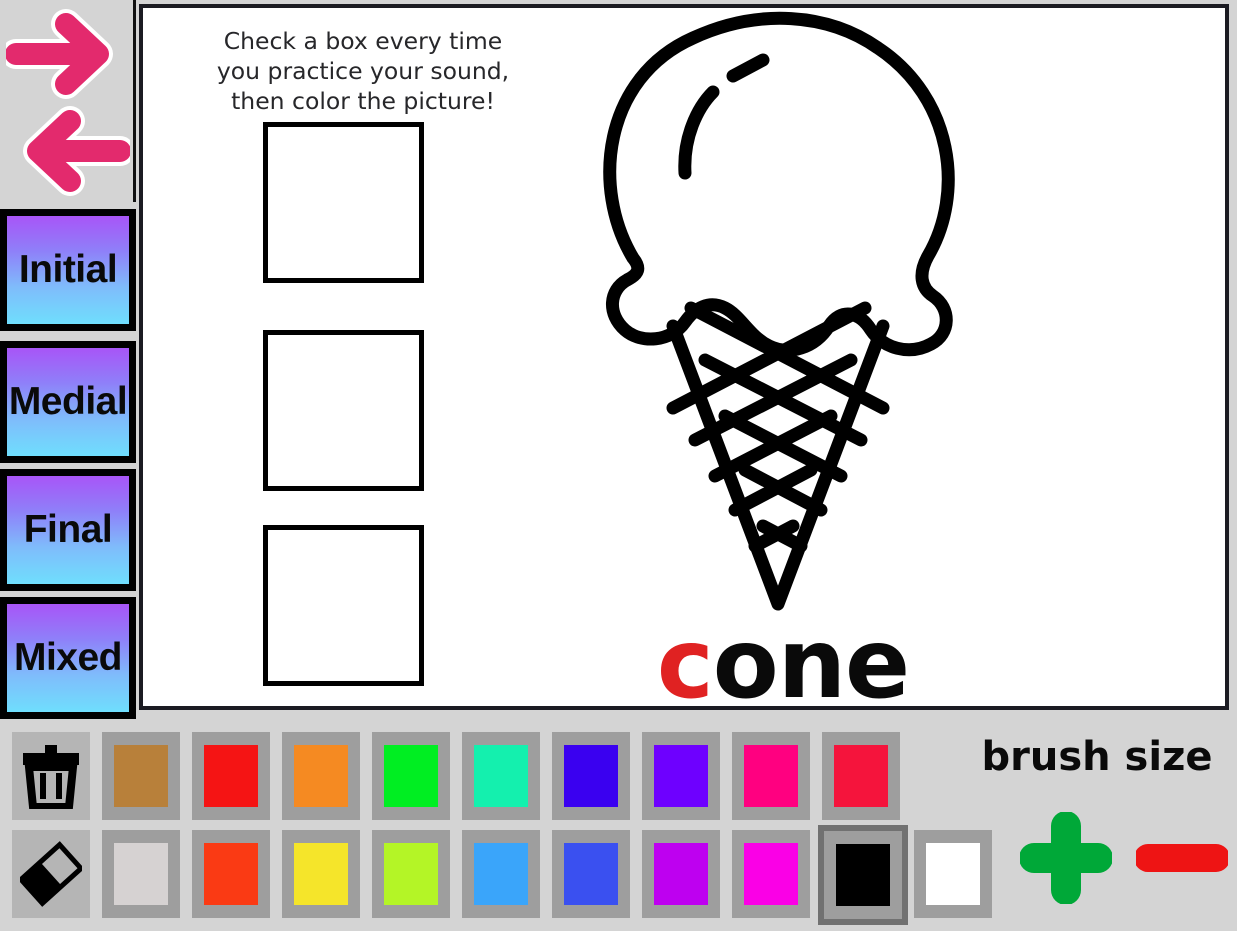 This screenshot has width=1237, height=931. I want to click on color-swatch-sky-blue, so click(501, 874).